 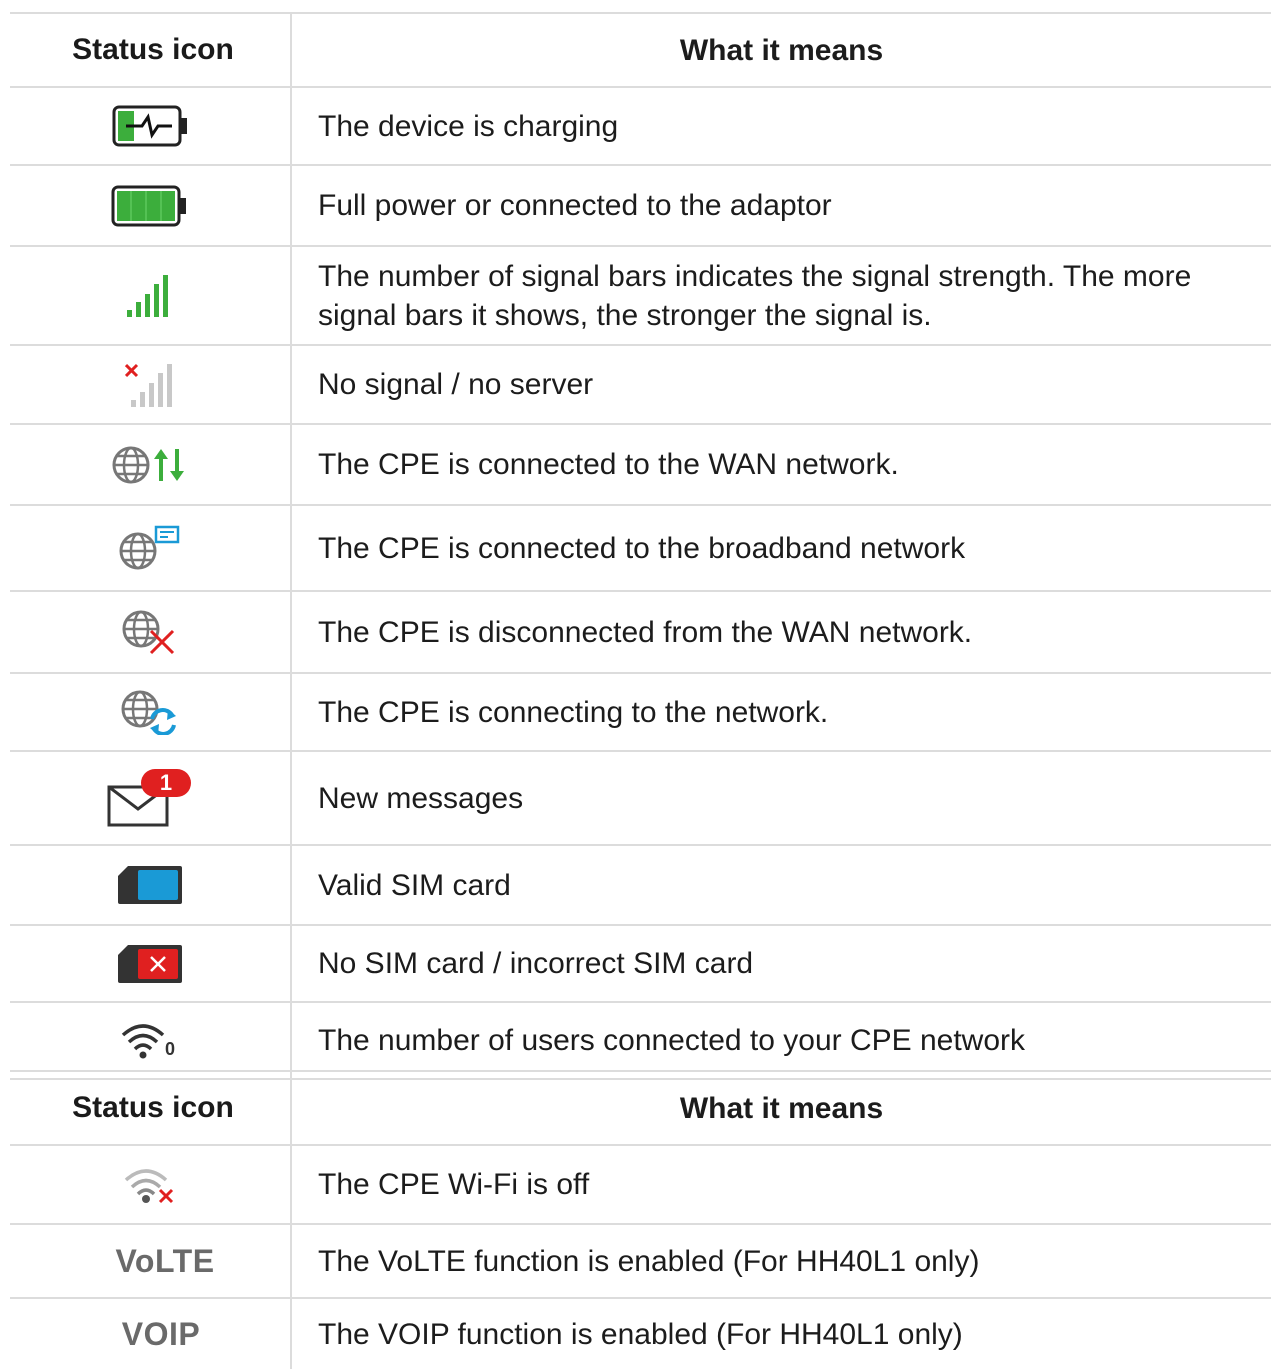 What do you see at coordinates (640, 886) in the screenshot?
I see `table-row: Valid SIM card` at bounding box center [640, 886].